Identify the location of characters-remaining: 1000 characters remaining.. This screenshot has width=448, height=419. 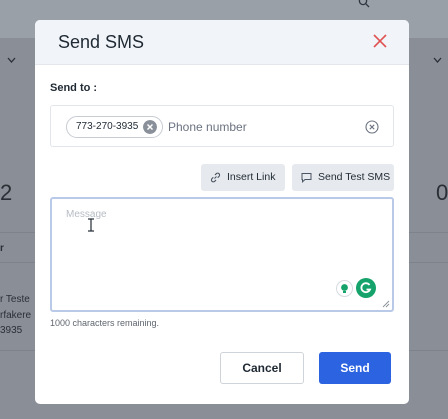
(105, 323).